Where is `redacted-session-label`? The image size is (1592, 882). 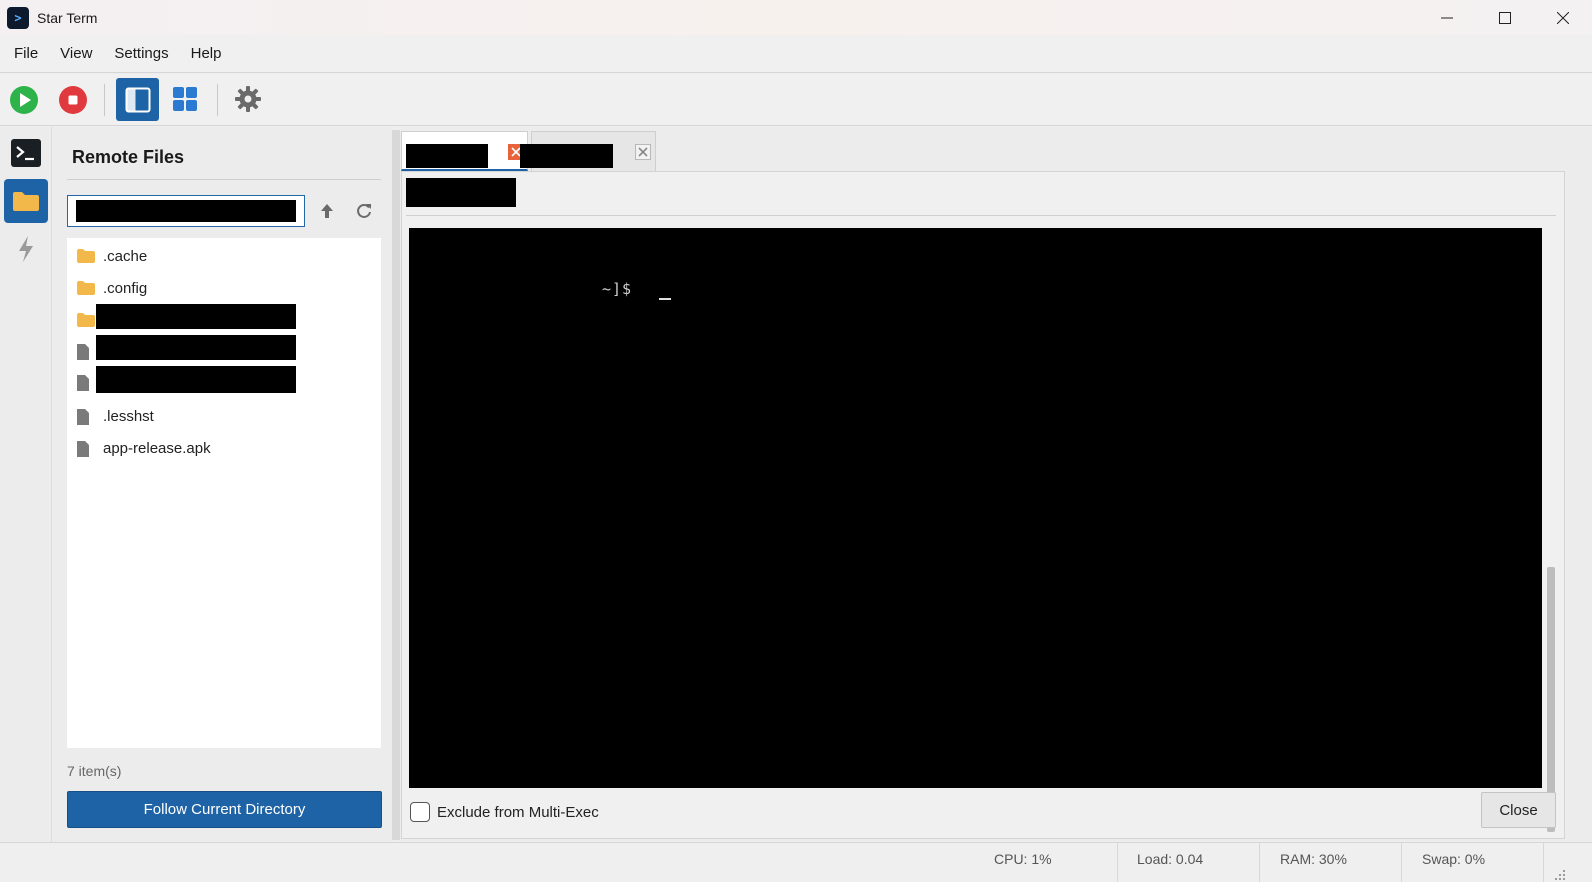
redacted-session-label is located at coordinates (461, 192).